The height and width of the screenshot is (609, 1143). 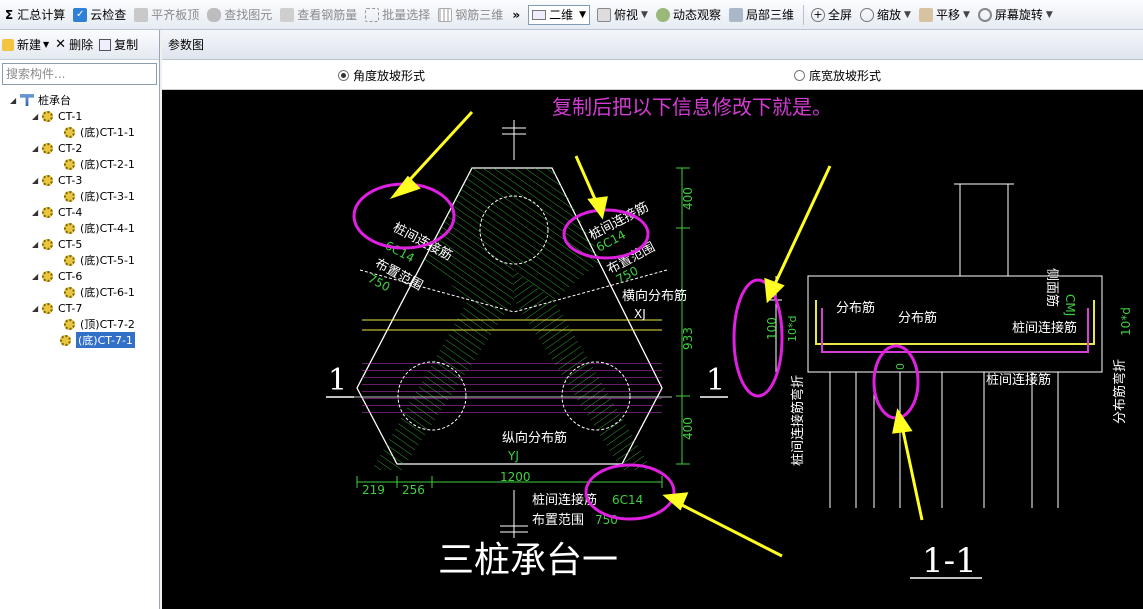 I want to click on tree-item-ct-5-1: (底)CT-5-1, so click(x=99, y=260).